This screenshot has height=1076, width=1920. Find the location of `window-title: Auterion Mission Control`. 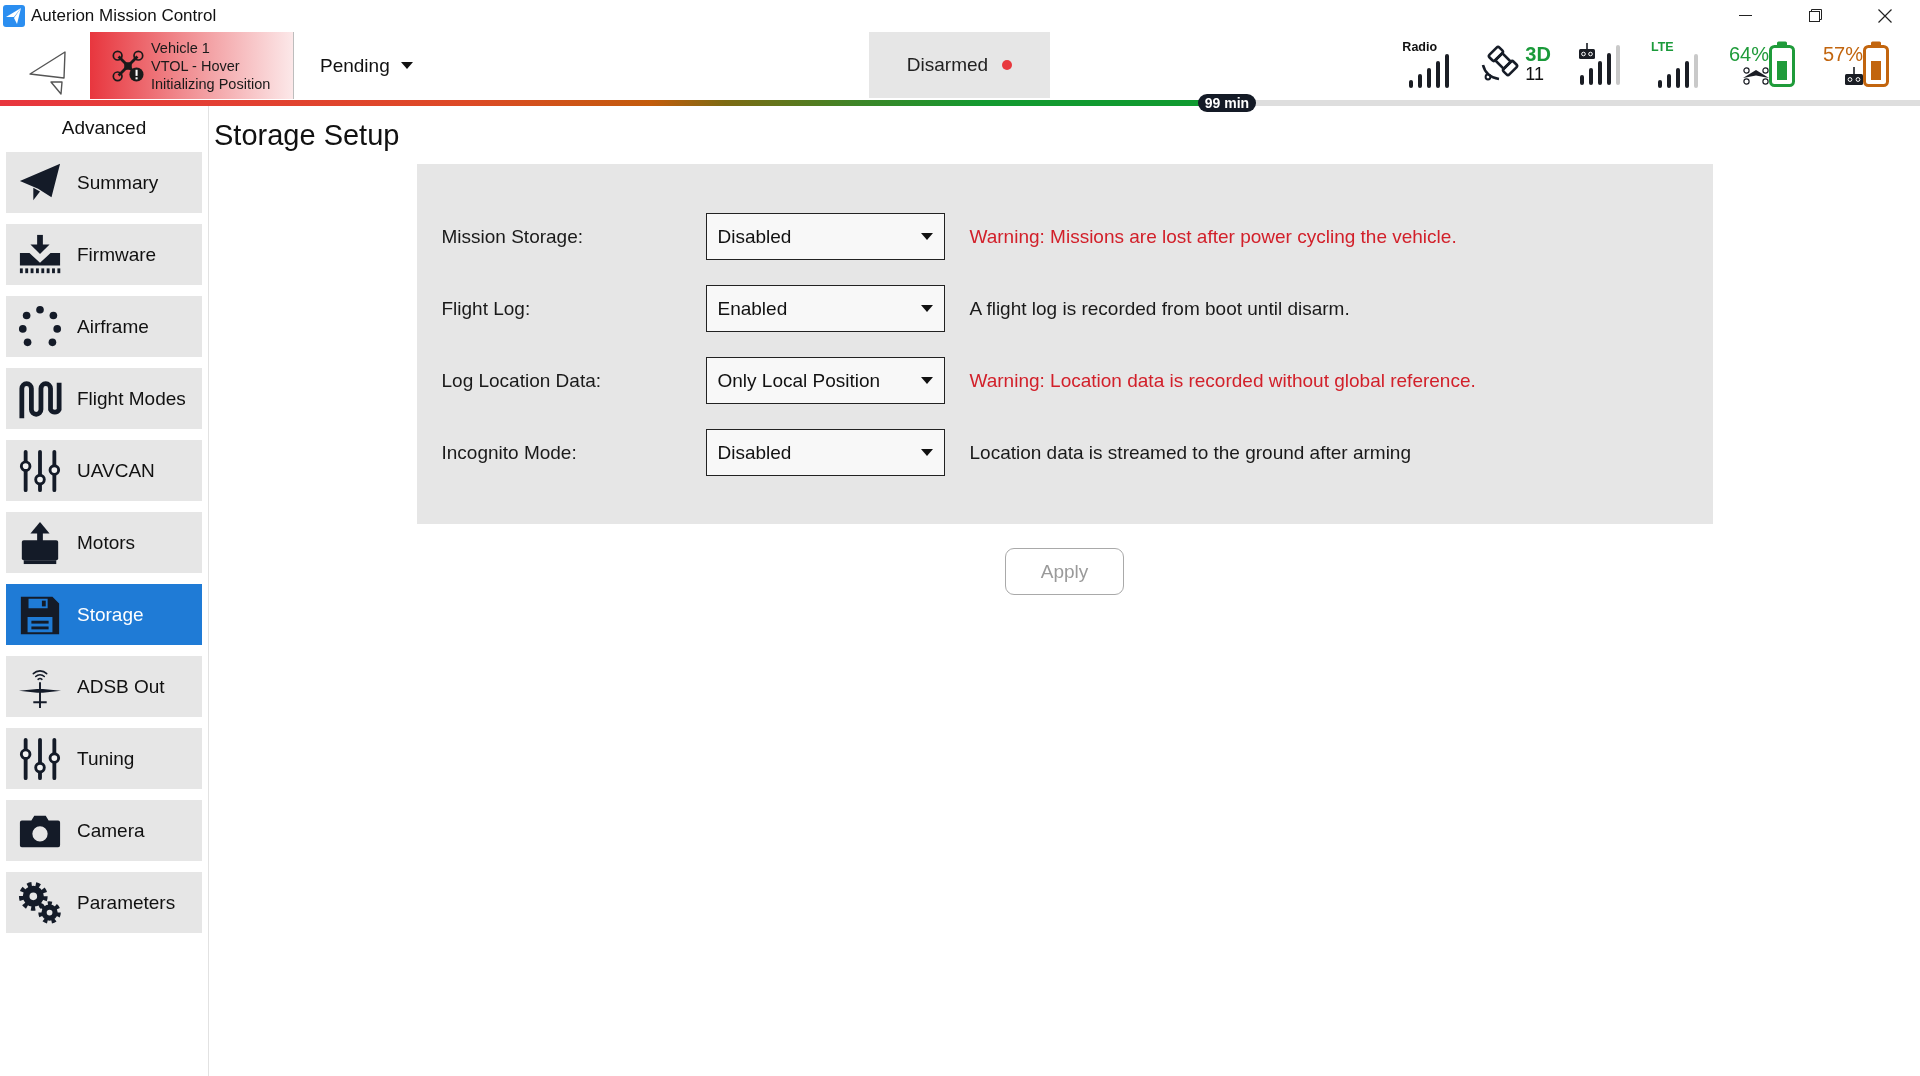

window-title: Auterion Mission Control is located at coordinates (124, 15).